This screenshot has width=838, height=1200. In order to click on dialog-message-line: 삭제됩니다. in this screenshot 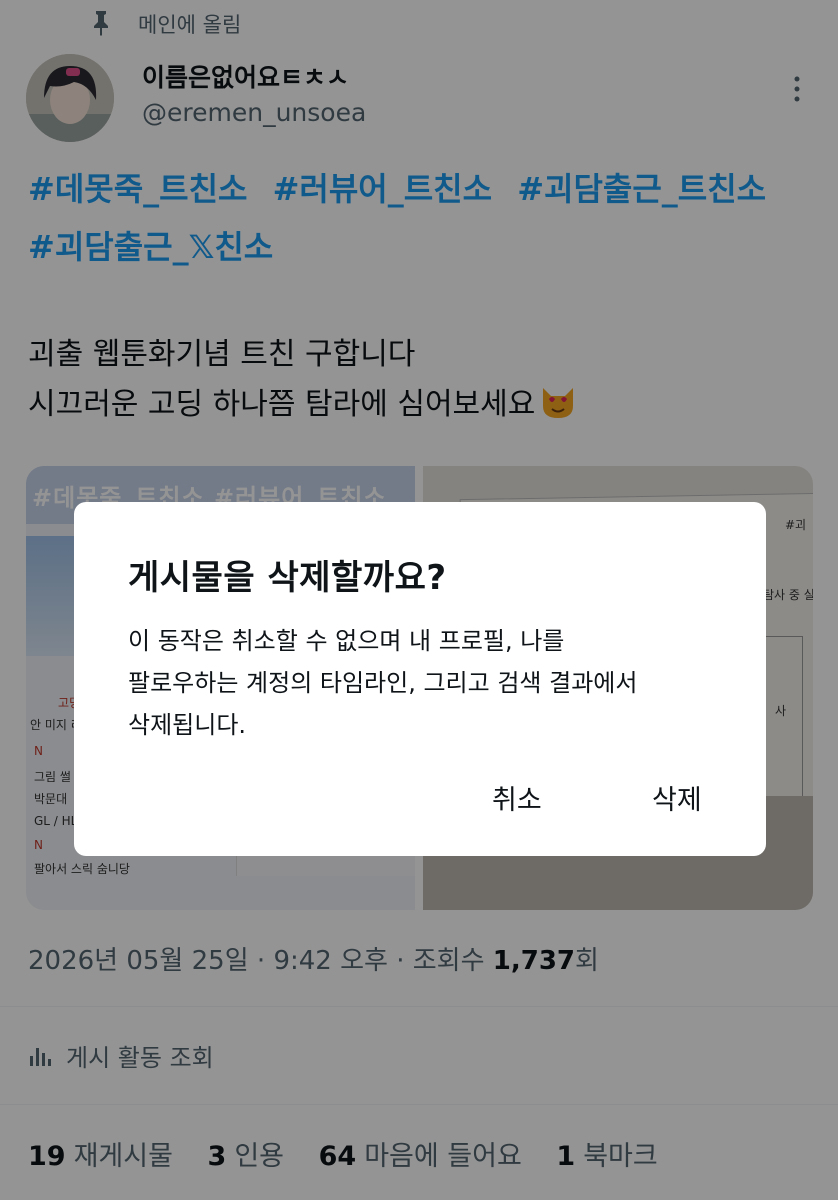, I will do `click(187, 725)`.